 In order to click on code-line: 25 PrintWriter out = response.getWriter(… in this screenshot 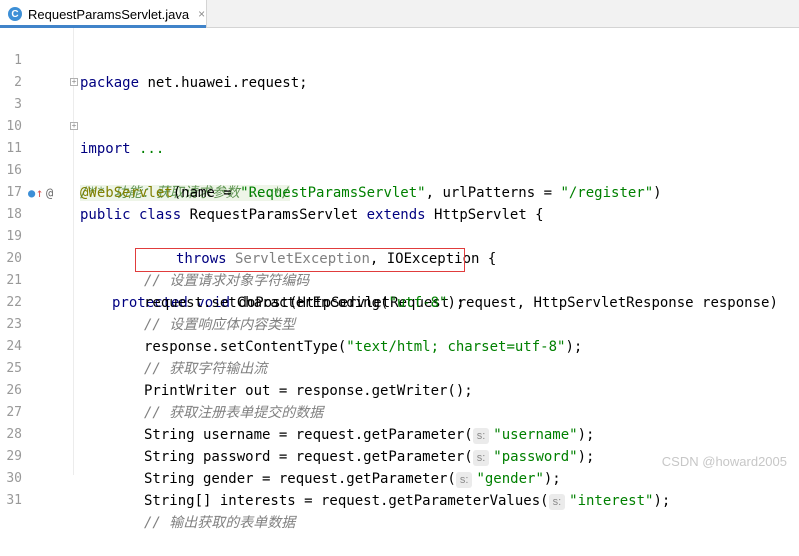, I will do `click(399, 367)`.